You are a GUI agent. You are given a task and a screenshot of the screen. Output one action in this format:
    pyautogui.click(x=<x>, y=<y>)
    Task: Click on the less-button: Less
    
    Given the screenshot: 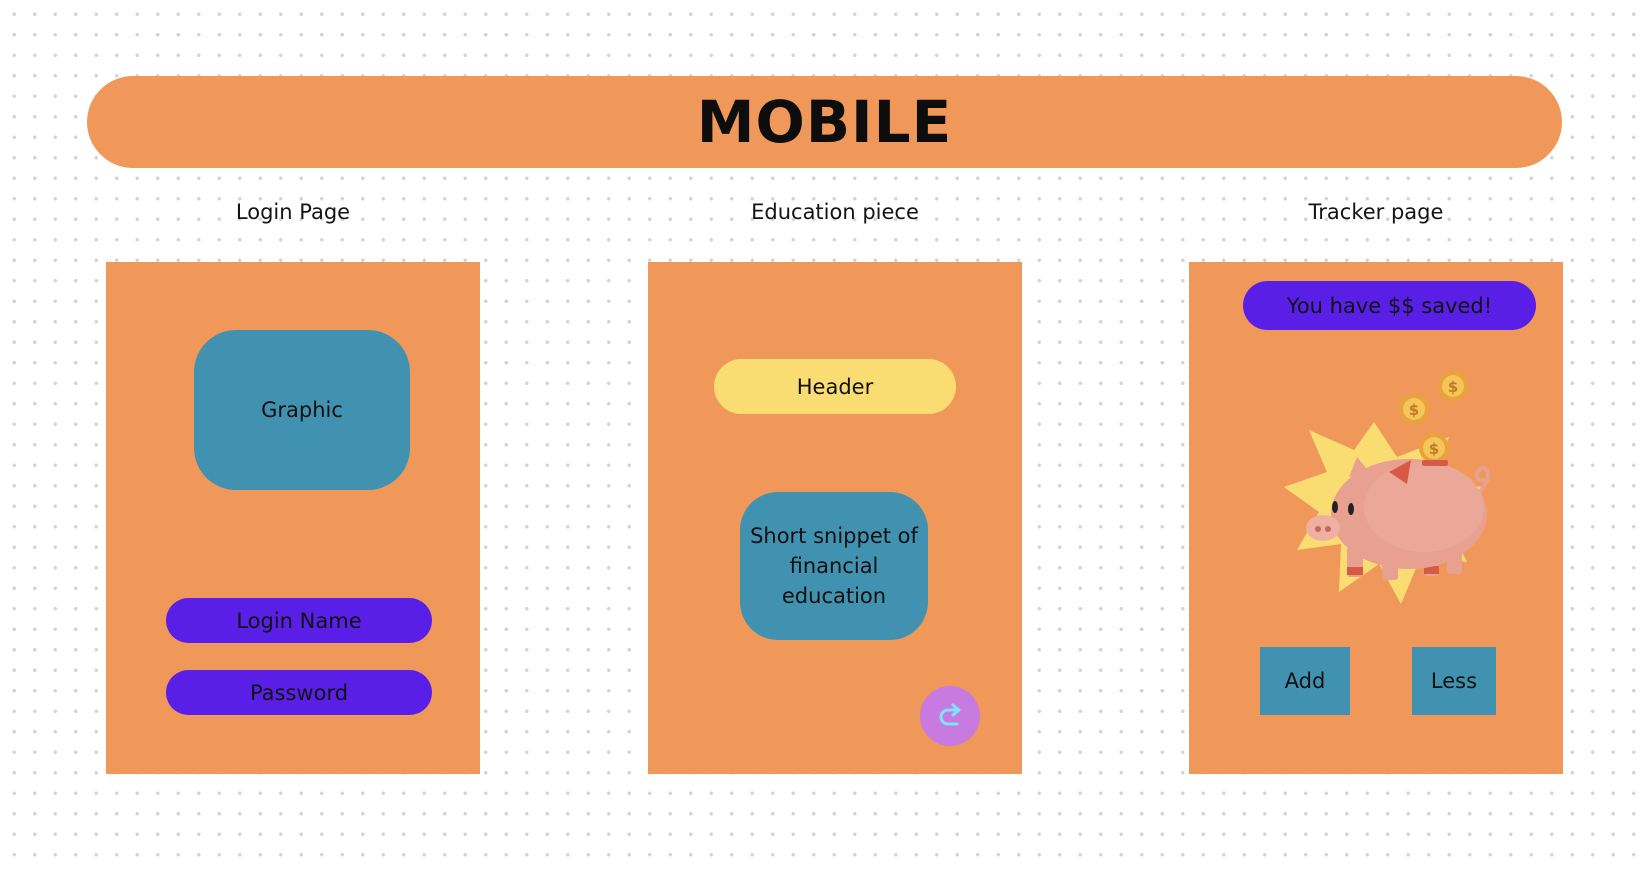 What is the action you would take?
    pyautogui.click(x=1454, y=681)
    